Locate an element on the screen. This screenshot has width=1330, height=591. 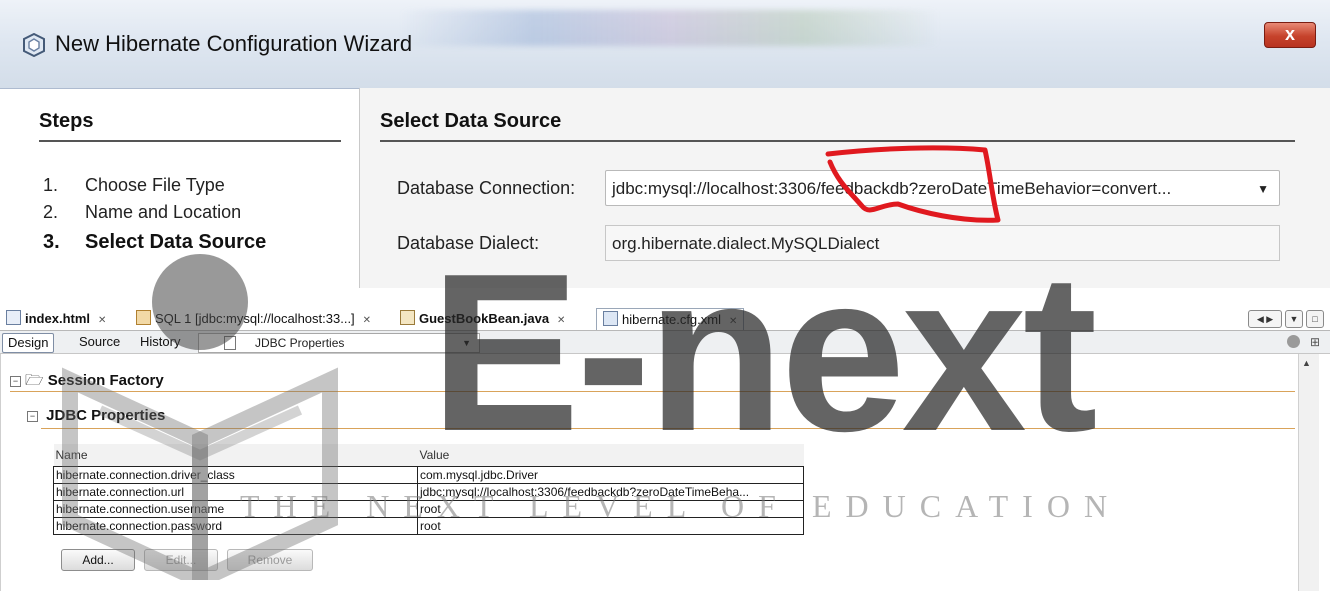
step-label: Choose File Type is located at coordinates (155, 185).